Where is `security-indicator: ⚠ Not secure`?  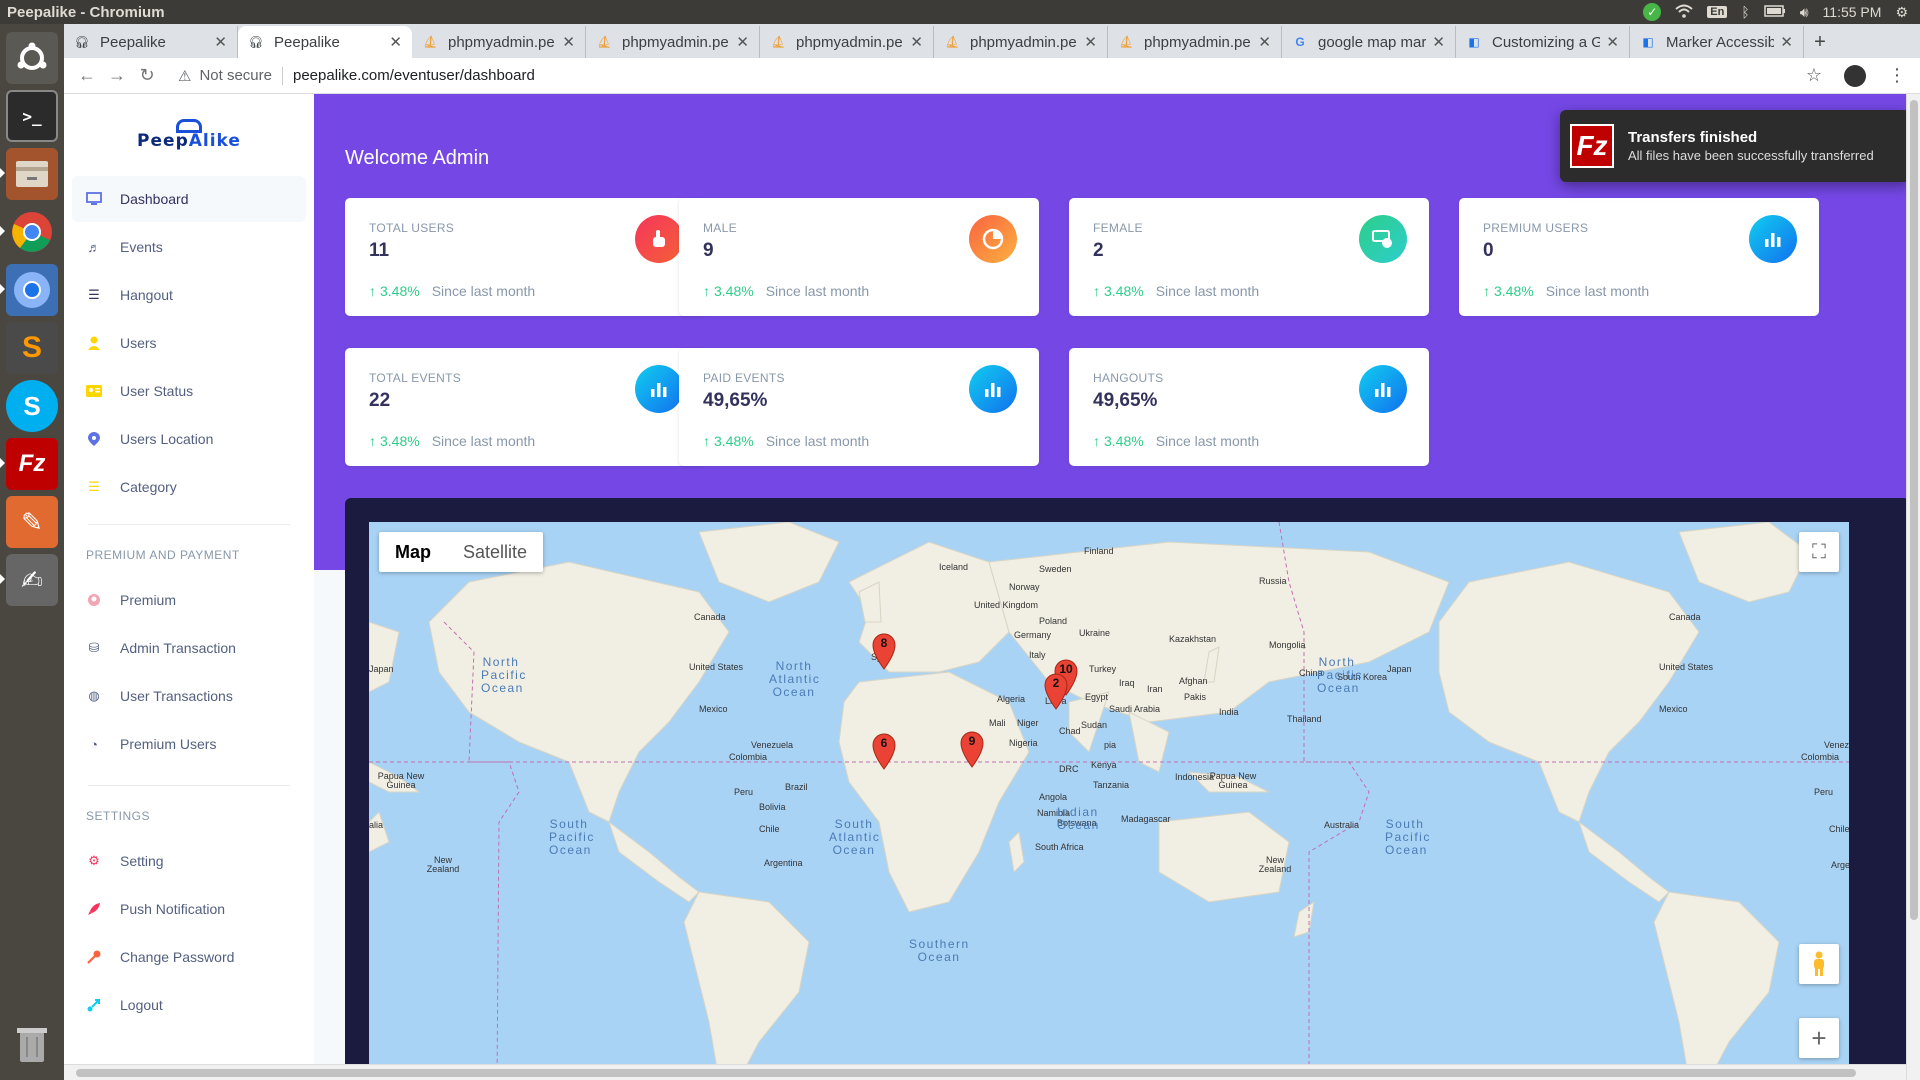
security-indicator: ⚠ Not secure is located at coordinates (225, 76).